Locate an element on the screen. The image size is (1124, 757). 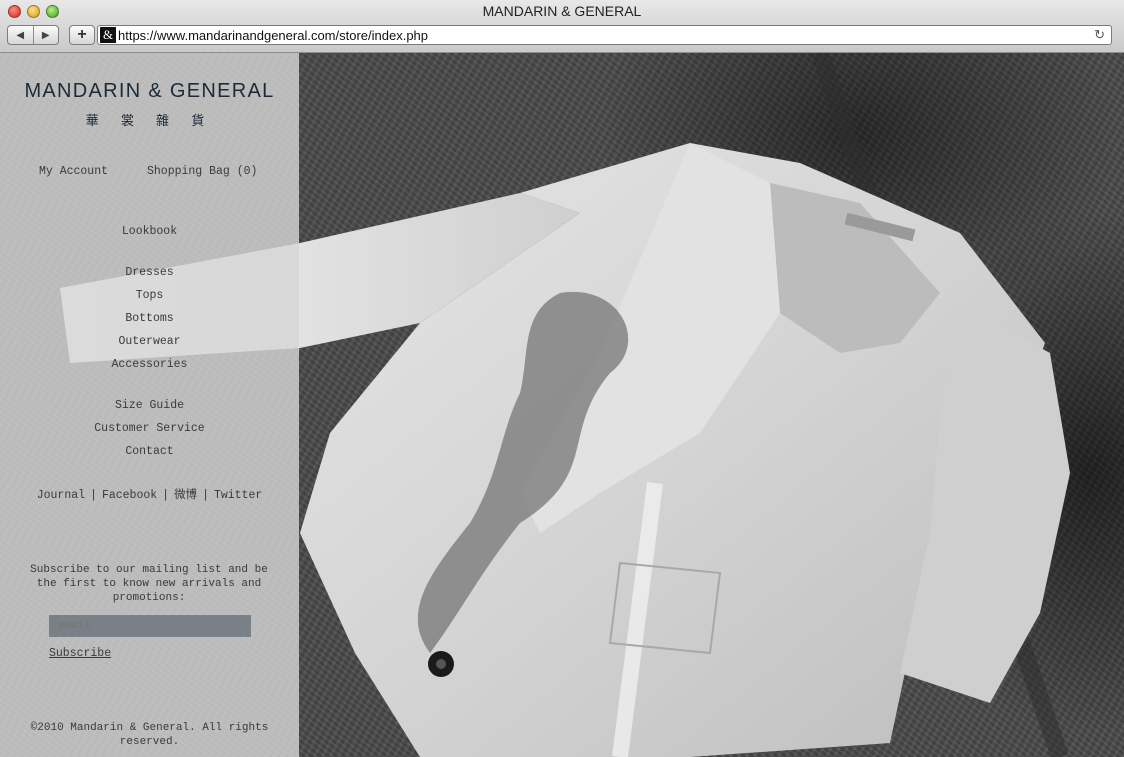
journal-link: Journal is located at coordinates (61, 495).